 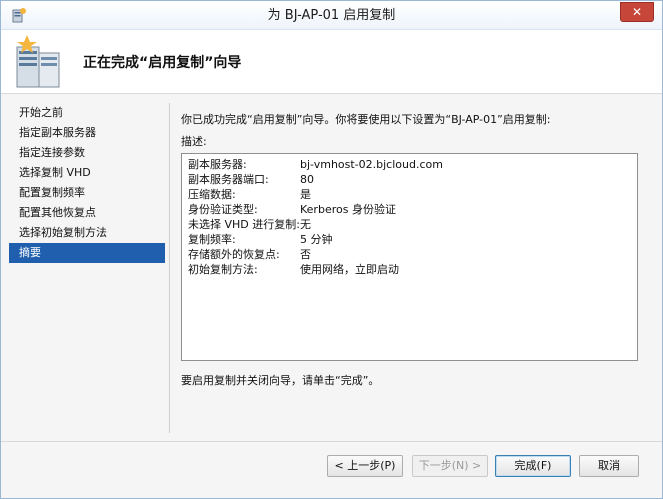 What do you see at coordinates (212, 239) in the screenshot?
I see `setting-key: 复制频率:` at bounding box center [212, 239].